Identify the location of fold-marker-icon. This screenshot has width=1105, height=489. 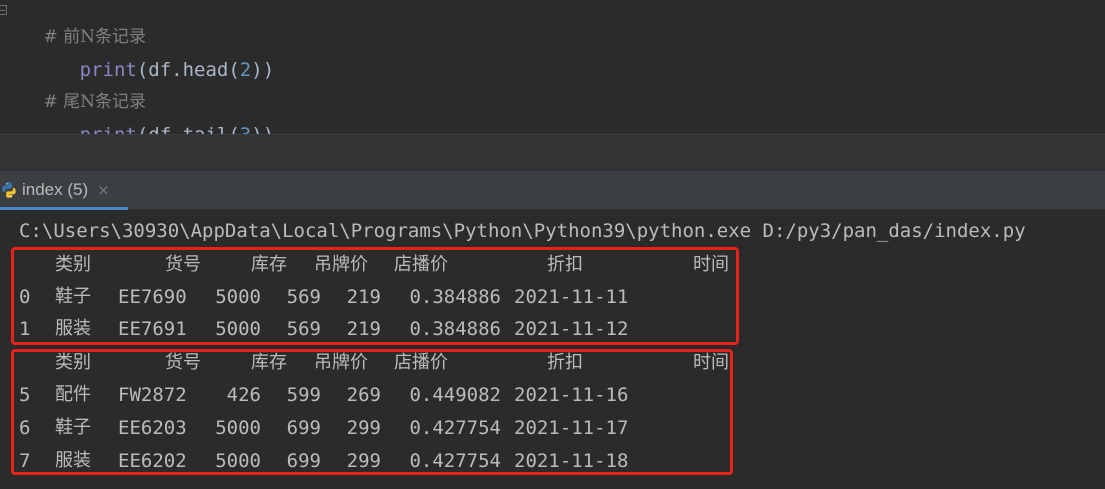
(3, 10).